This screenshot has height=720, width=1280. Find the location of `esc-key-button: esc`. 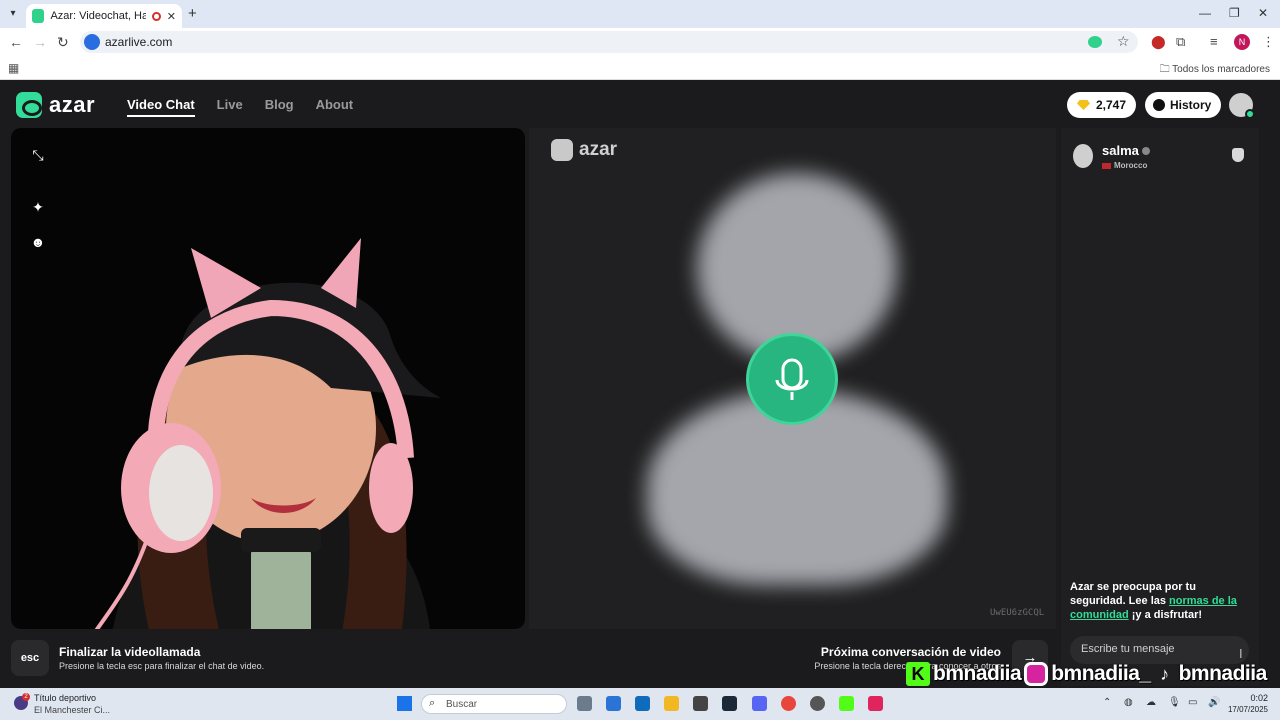

esc-key-button: esc is located at coordinates (30, 658).